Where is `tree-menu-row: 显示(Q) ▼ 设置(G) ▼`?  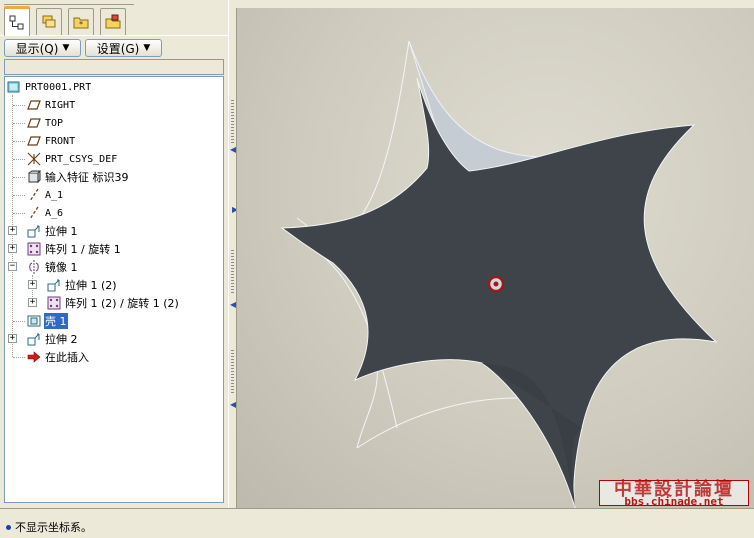 tree-menu-row: 显示(Q) ▼ 设置(G) ▼ is located at coordinates (114, 48).